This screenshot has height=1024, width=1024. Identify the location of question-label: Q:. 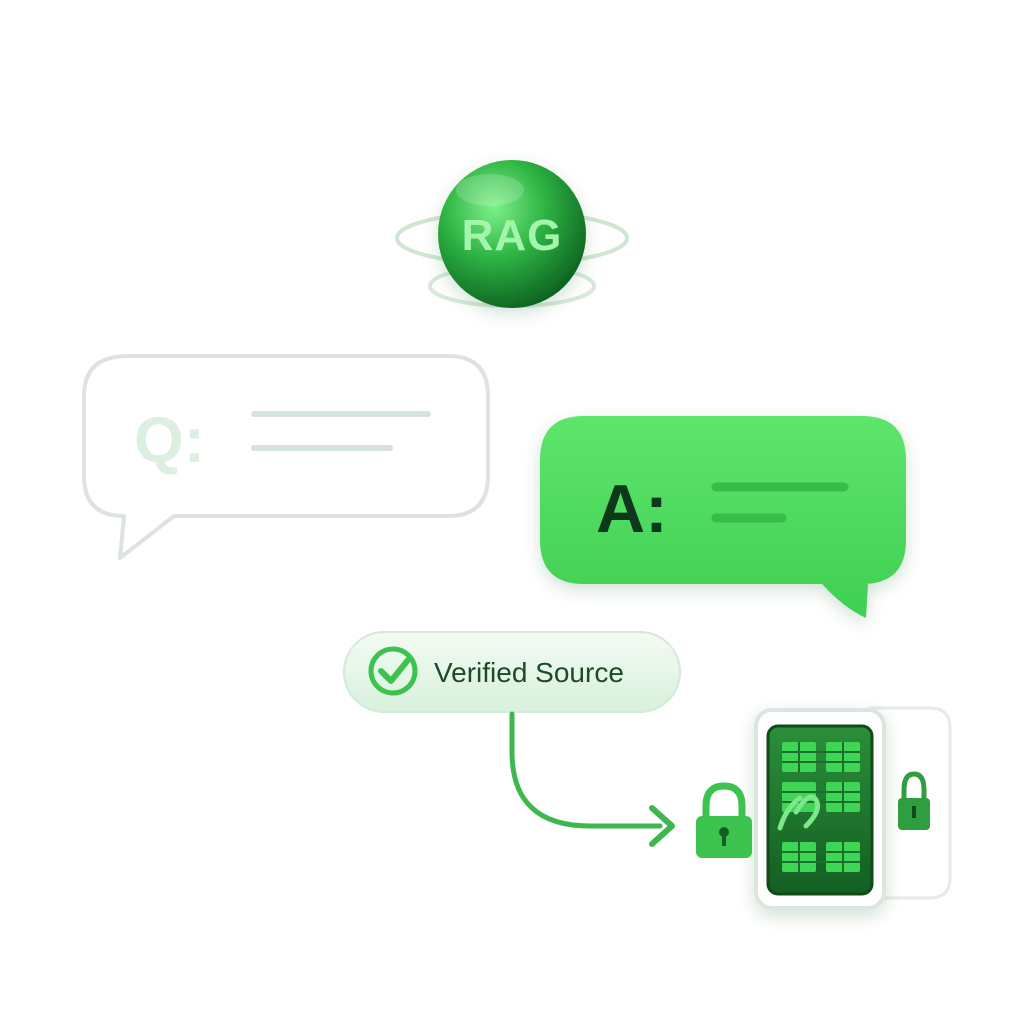
(169, 440).